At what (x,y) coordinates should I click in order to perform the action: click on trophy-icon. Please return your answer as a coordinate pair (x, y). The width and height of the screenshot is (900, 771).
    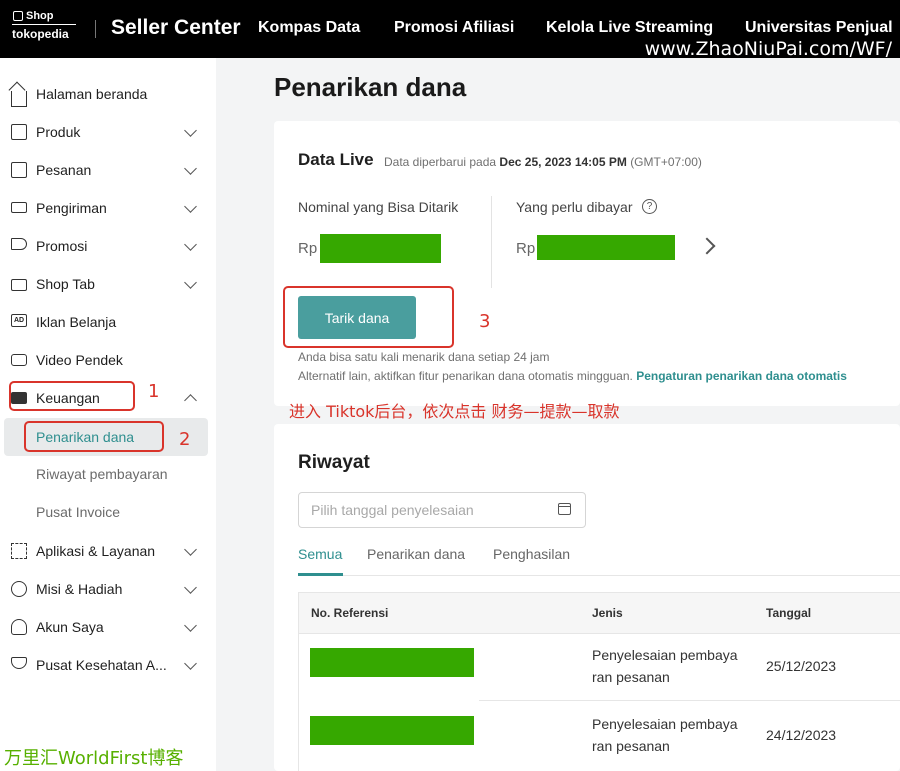
    Looking at the image, I should click on (19, 663).